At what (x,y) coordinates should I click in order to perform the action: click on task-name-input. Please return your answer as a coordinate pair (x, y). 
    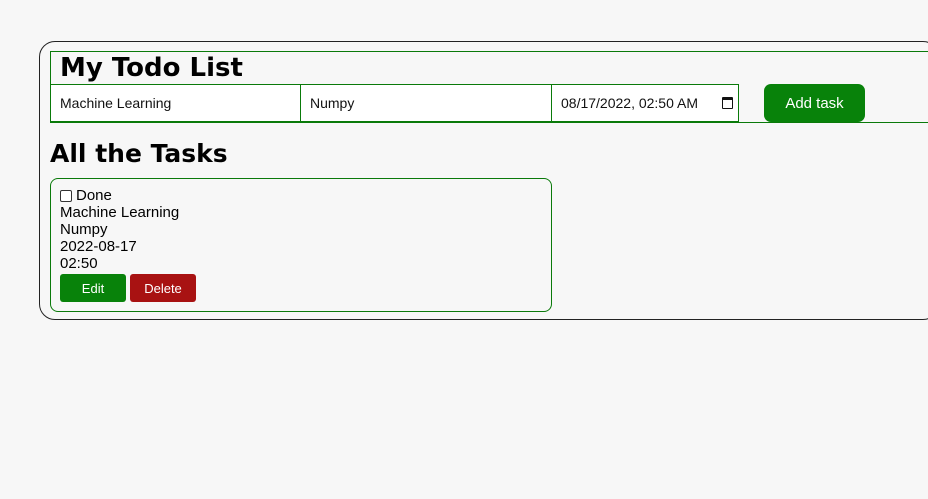
    Looking at the image, I should click on (175, 103).